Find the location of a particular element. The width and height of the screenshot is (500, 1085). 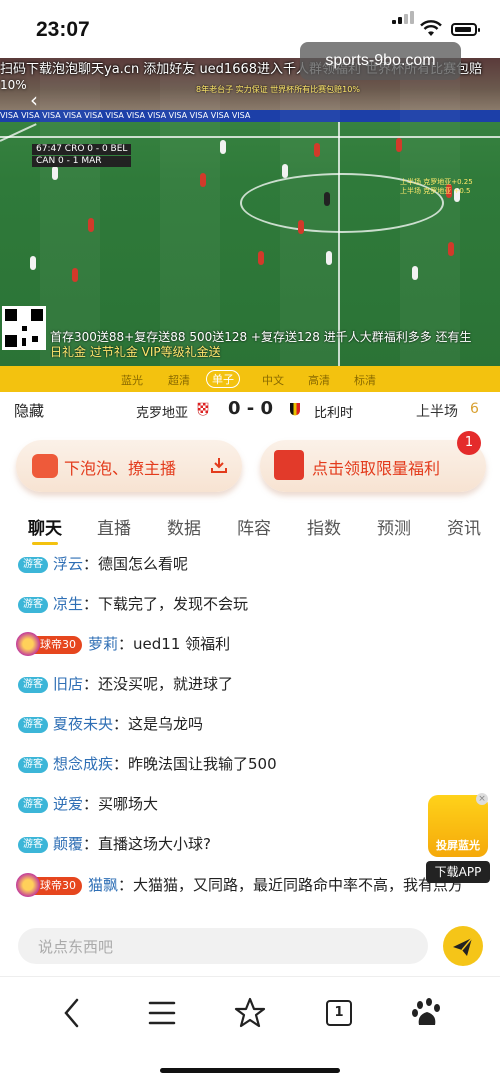

claim-bonus-button: 点击领取限量福利 is located at coordinates (373, 466).